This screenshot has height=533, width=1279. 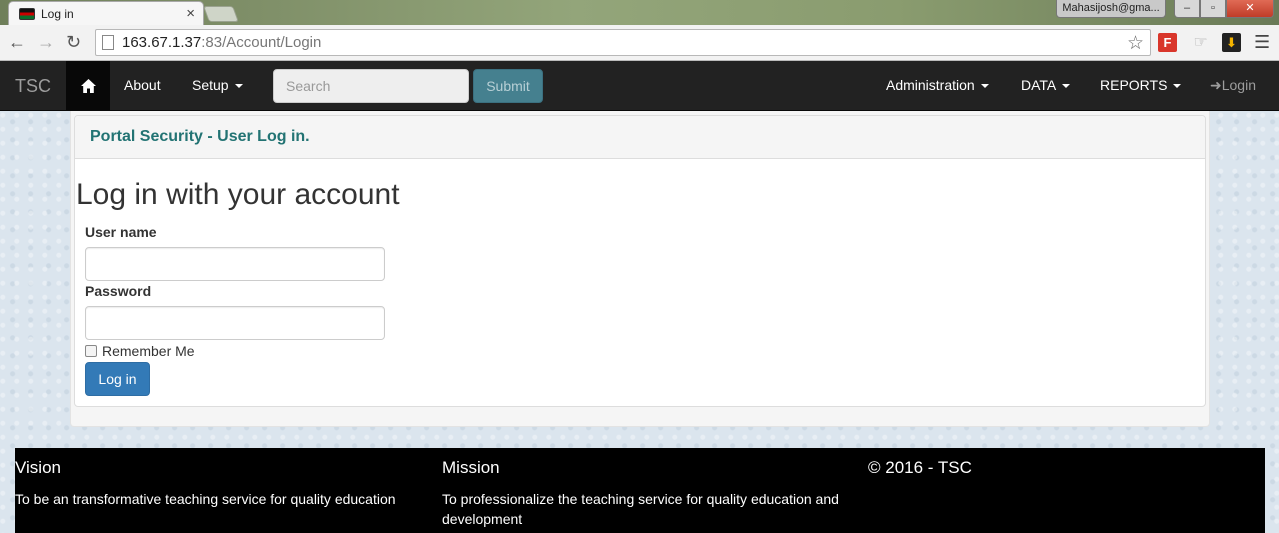 I want to click on footer-copyright: © 2016 - TSC, so click(x=1018, y=473).